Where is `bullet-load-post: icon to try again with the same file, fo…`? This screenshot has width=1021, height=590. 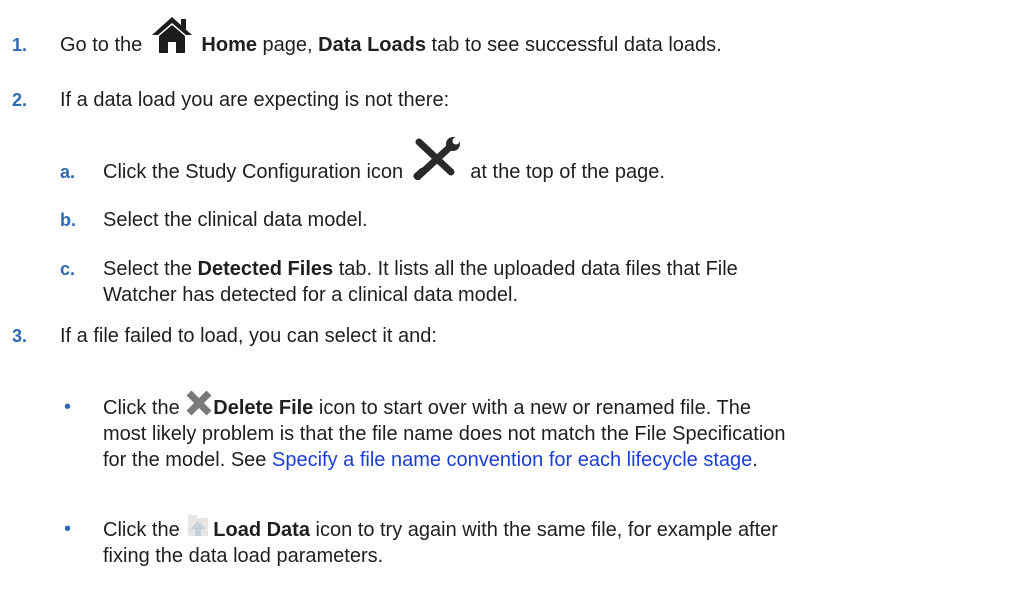 bullet-load-post: icon to try again with the same file, fo… is located at coordinates (546, 530).